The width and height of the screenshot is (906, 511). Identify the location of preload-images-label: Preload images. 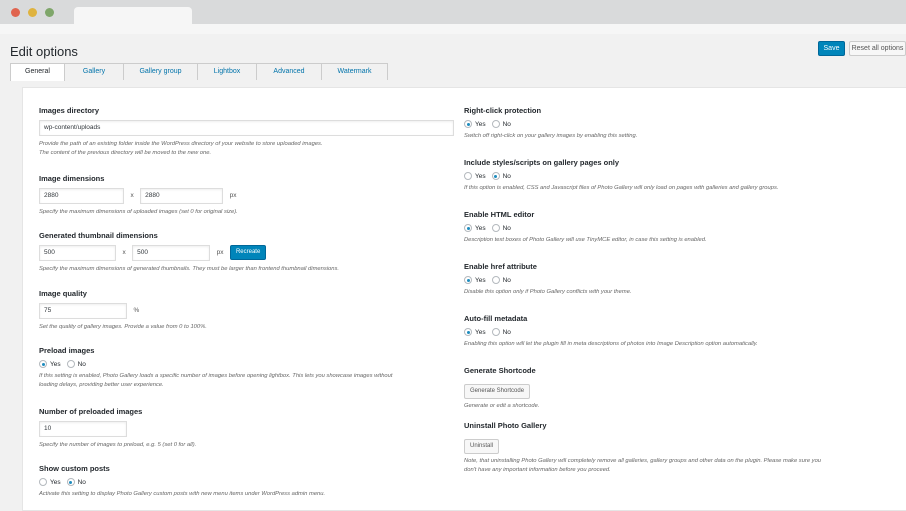
(67, 350).